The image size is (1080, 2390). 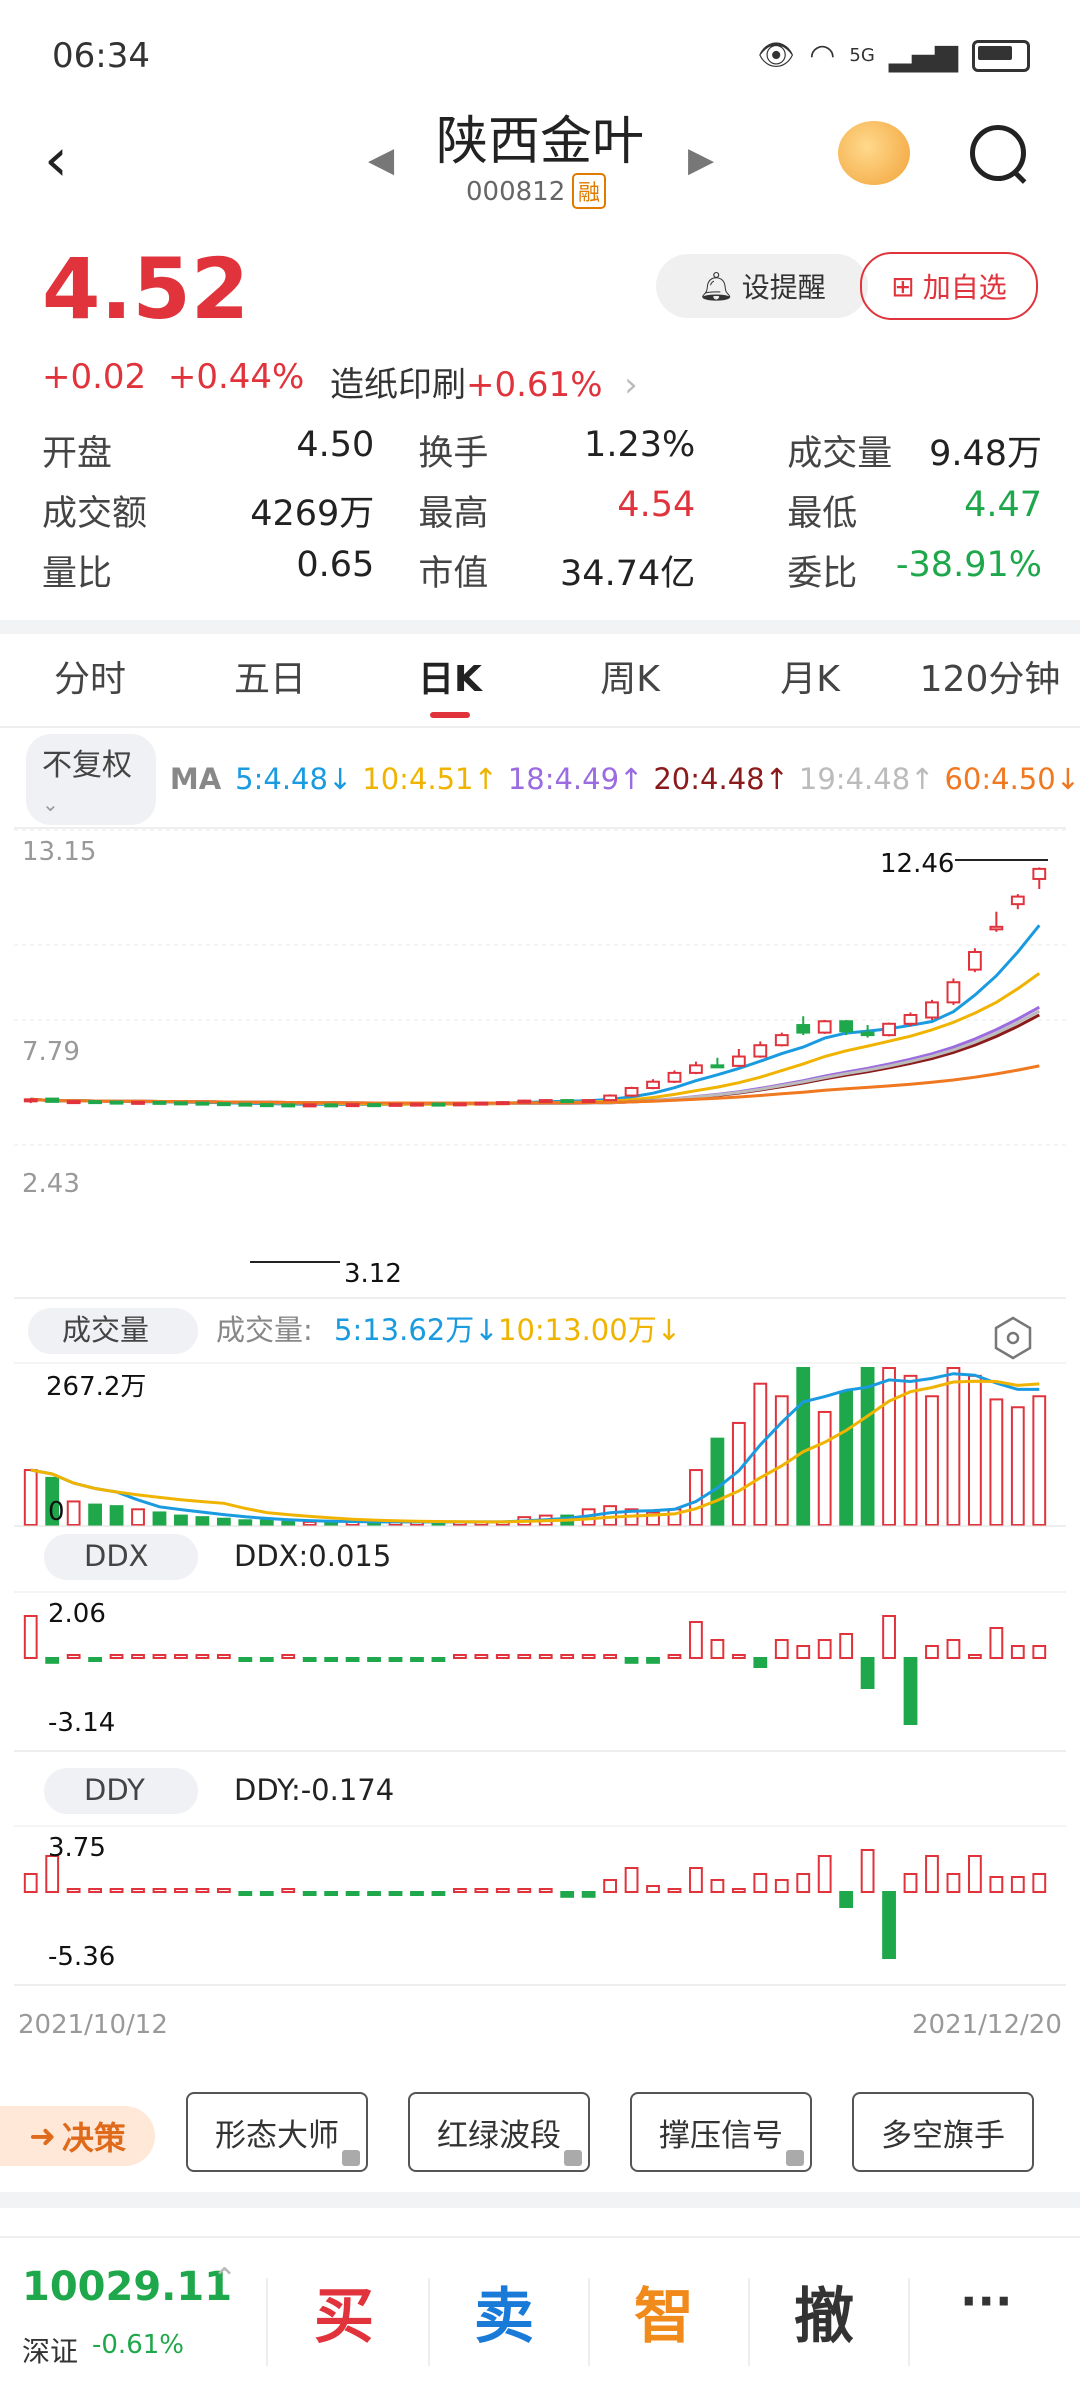 I want to click on cancel-order-button: 撤, so click(x=824, y=2311).